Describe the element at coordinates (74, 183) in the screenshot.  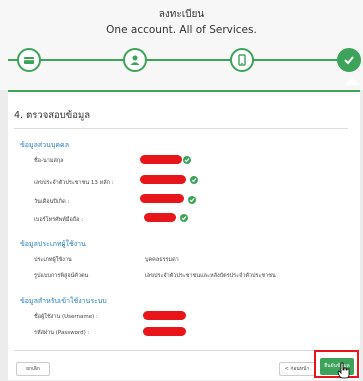
I see `personal-label: เลขประจำตัวประชาชน 13 หลัก :` at that location.